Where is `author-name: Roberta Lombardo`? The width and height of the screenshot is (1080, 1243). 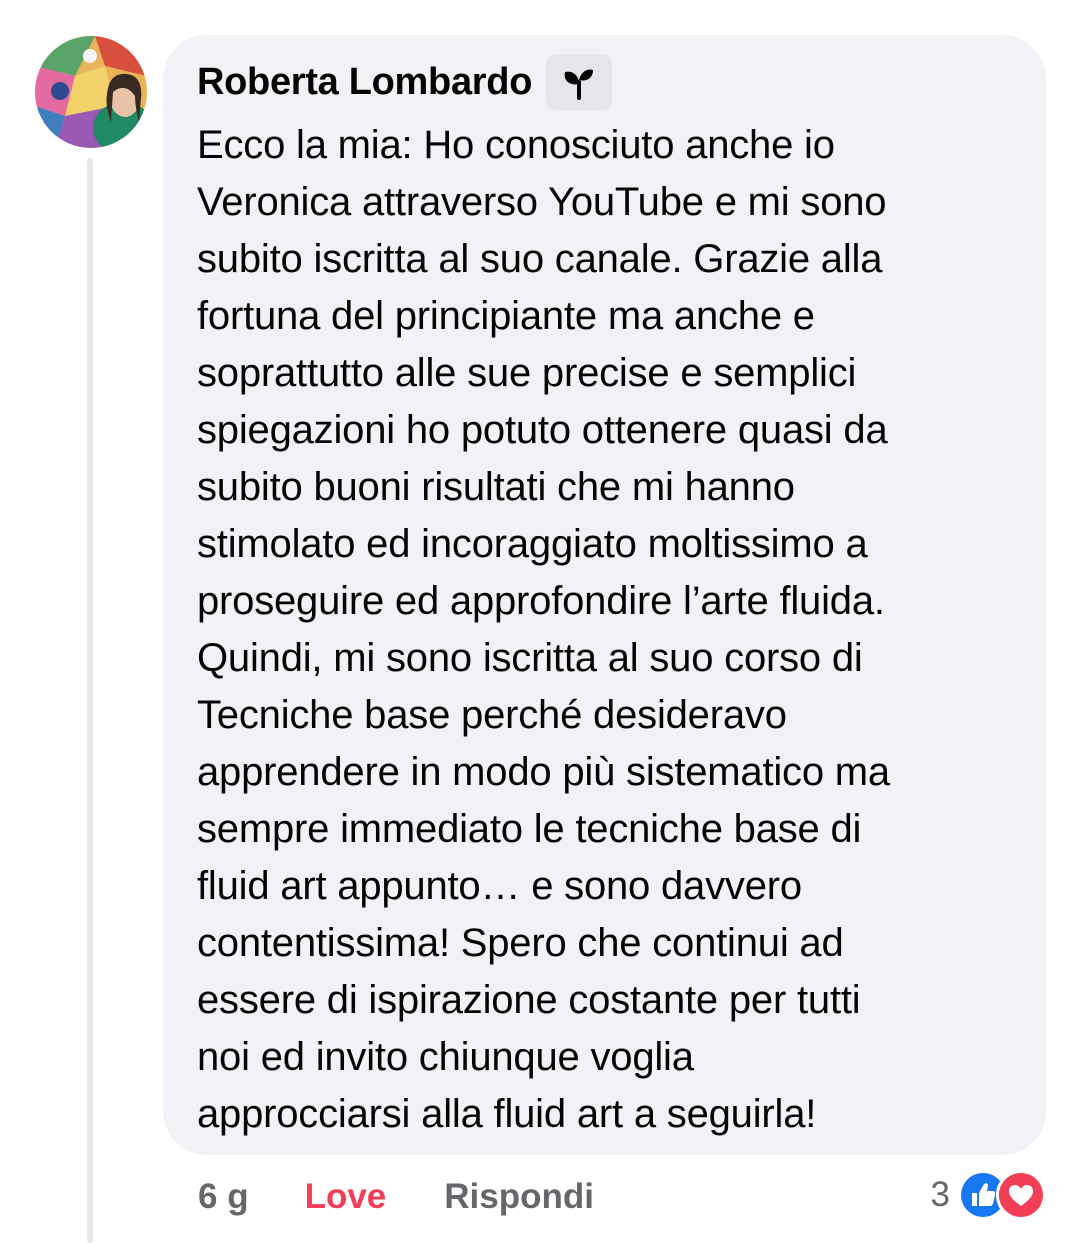 author-name: Roberta Lombardo is located at coordinates (364, 82).